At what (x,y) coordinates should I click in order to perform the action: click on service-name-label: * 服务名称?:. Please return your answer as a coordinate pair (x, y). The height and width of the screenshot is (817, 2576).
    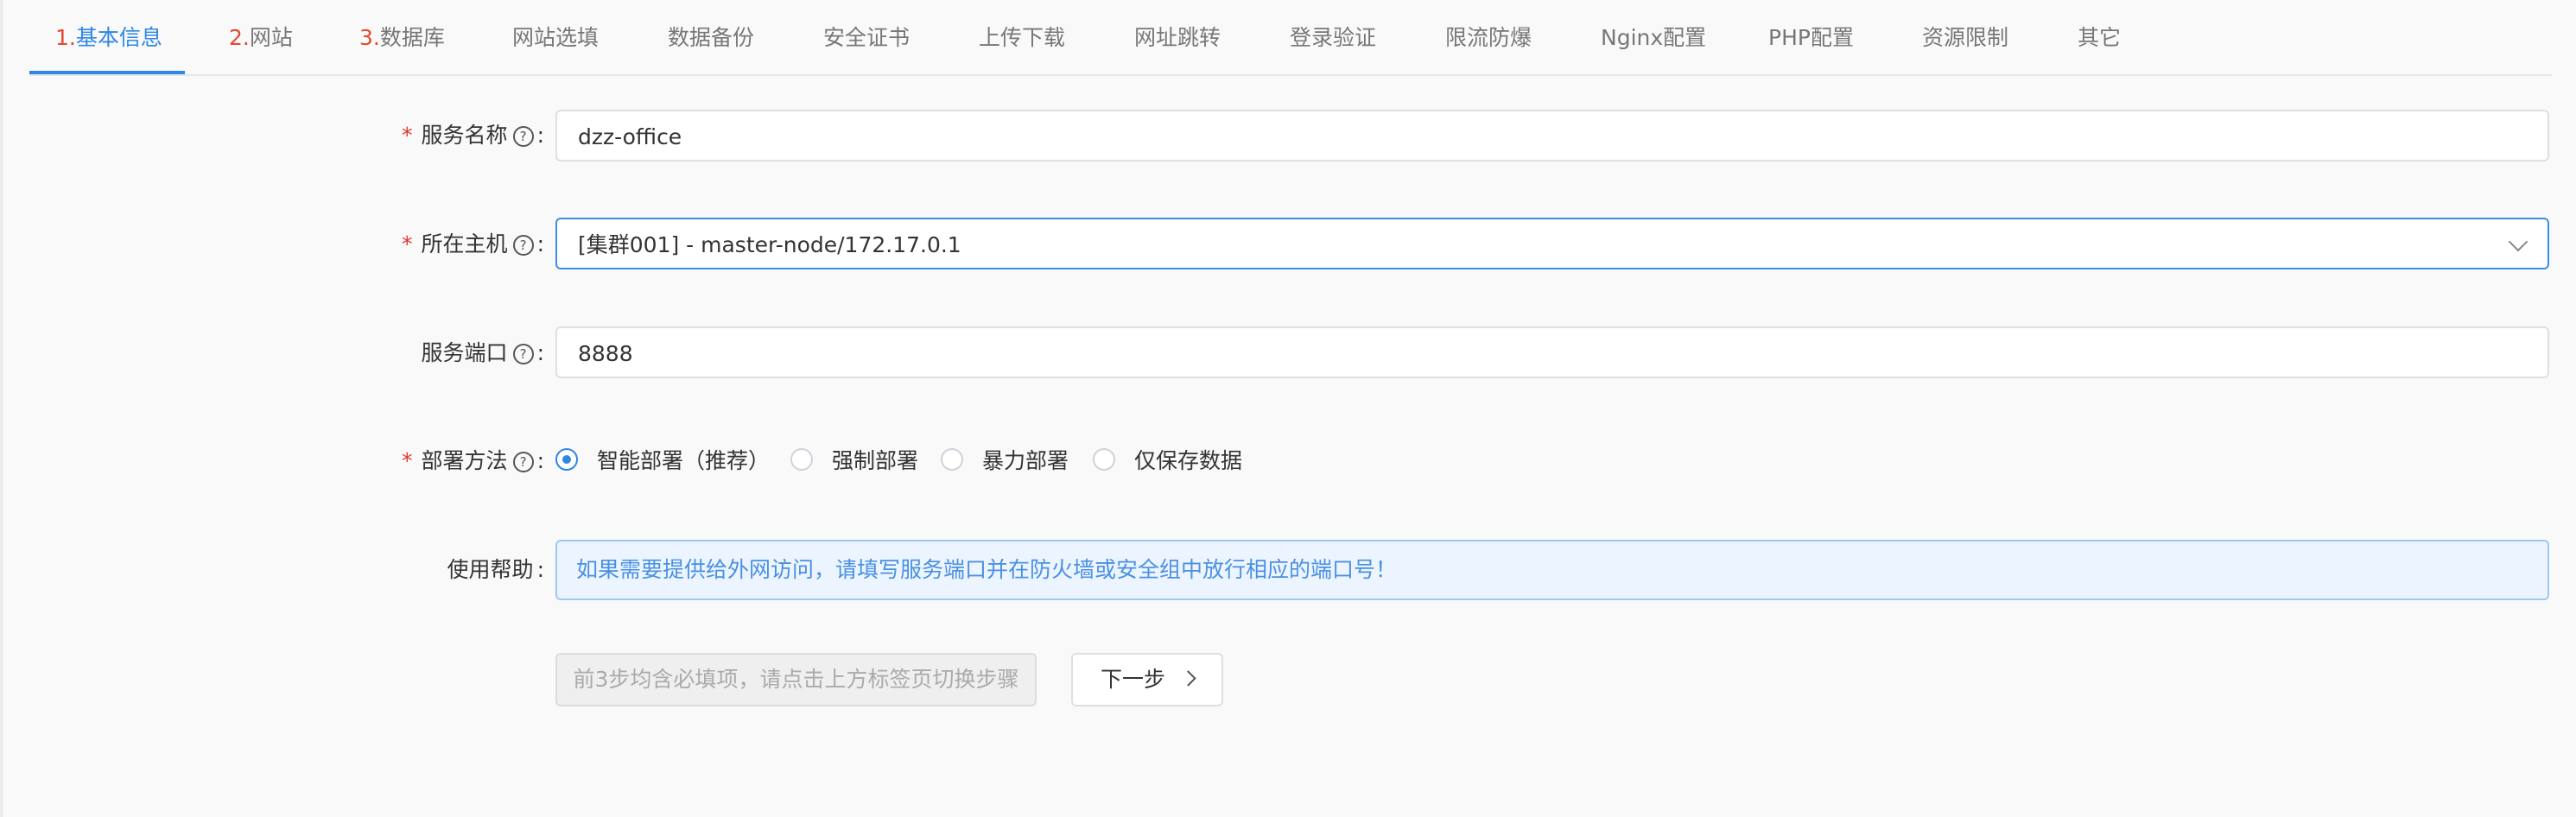
    Looking at the image, I should click on (473, 135).